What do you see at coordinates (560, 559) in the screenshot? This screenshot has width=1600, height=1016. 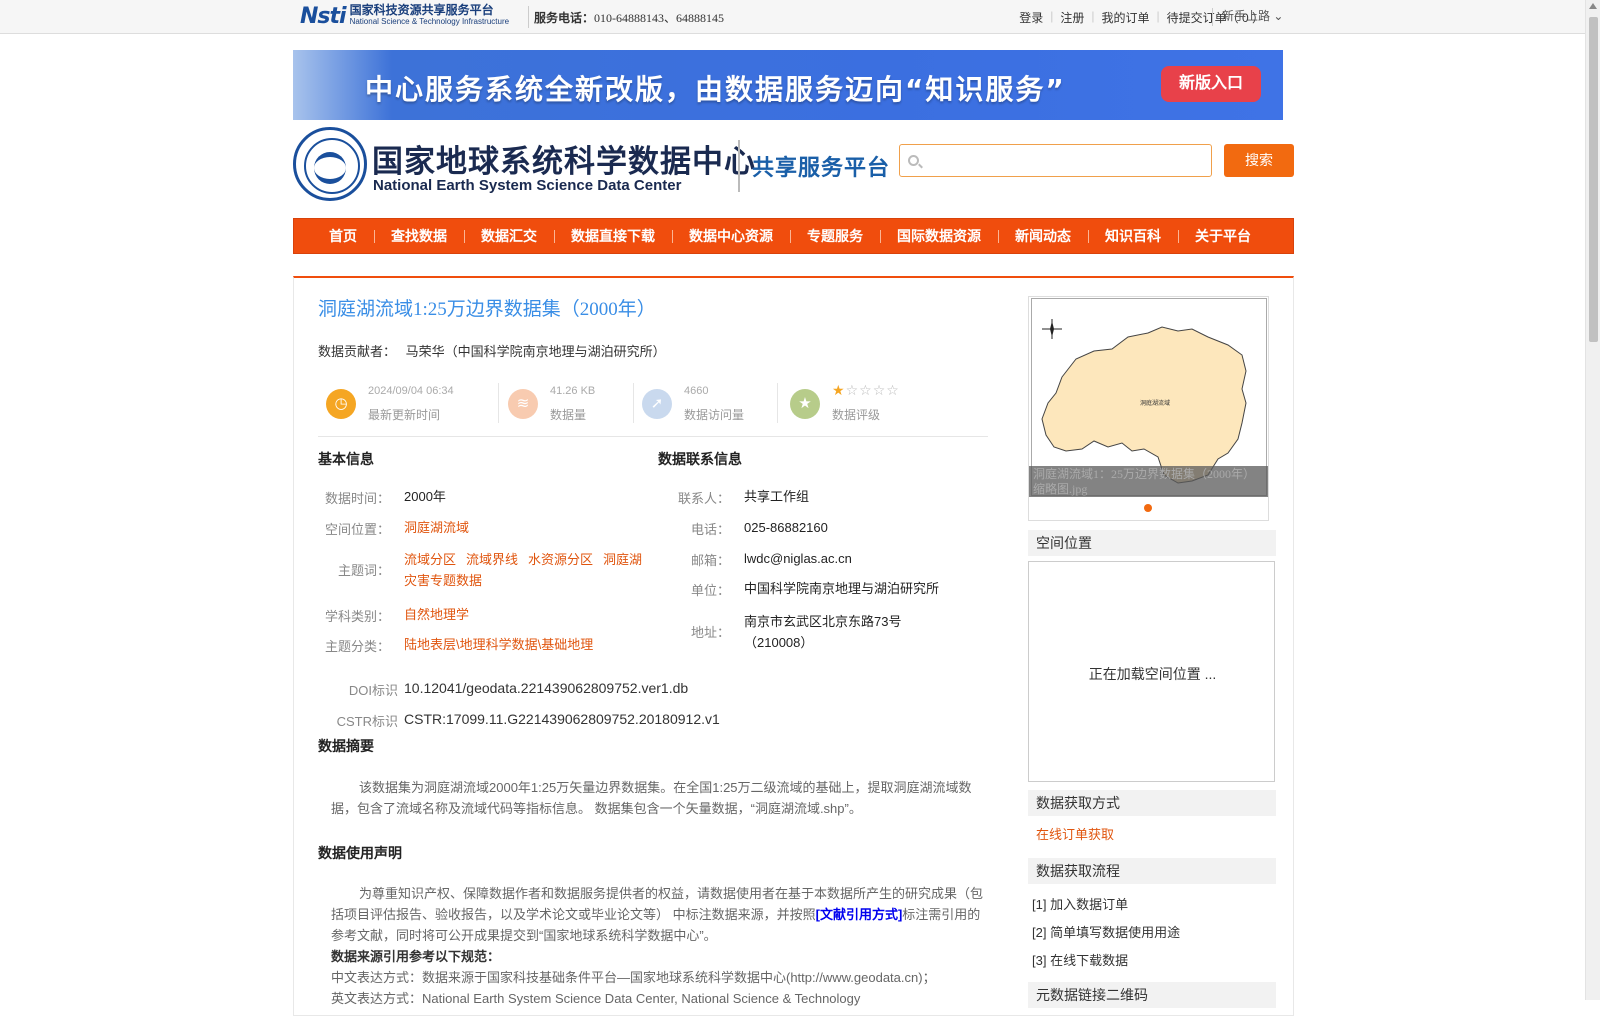 I see `keyword-link: 水资源分区` at bounding box center [560, 559].